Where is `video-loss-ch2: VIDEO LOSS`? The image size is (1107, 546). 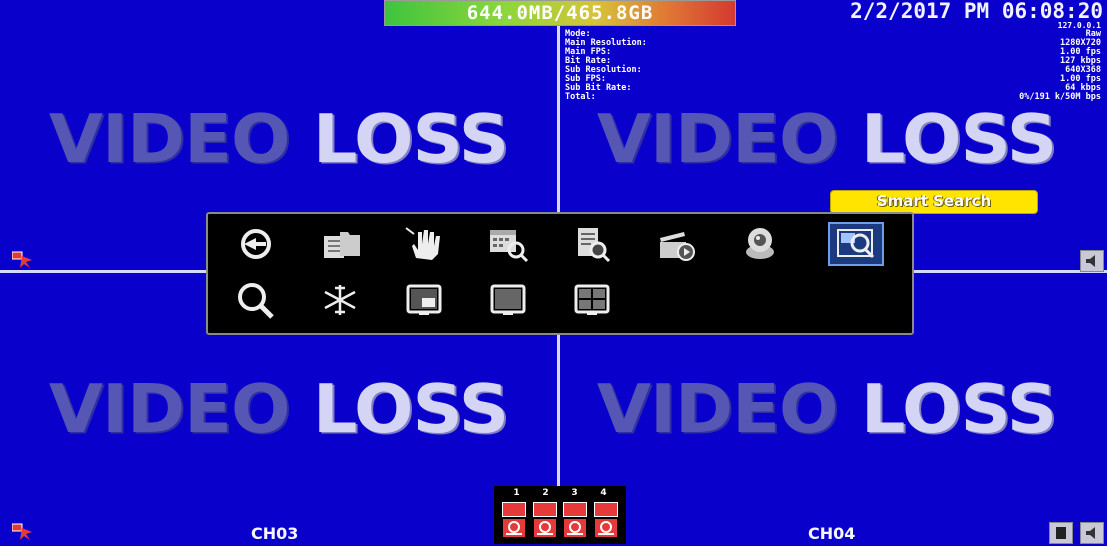
video-loss-ch2: VIDEO LOSS is located at coordinates (826, 139).